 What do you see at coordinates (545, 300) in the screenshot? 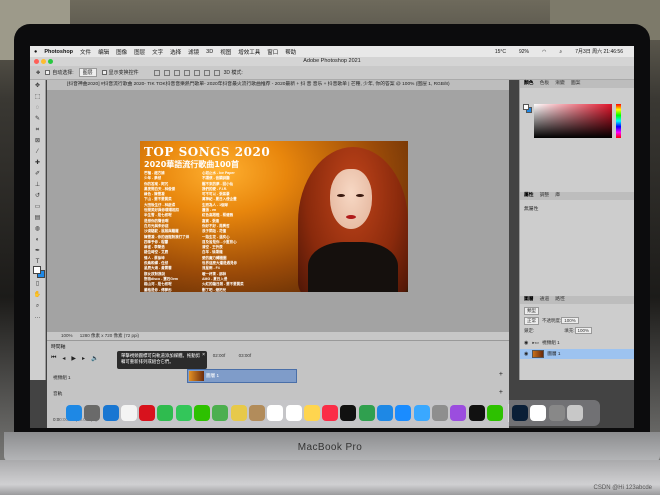
I see `tab-channels: 通道` at bounding box center [545, 300].